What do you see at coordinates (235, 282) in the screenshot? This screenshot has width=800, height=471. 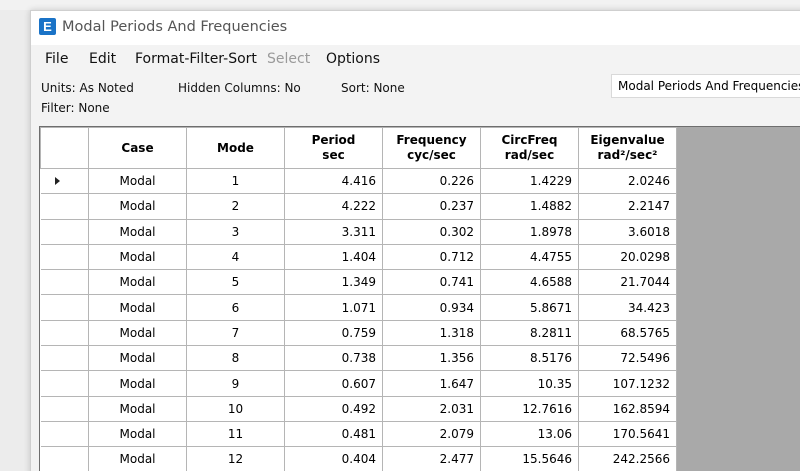 I see `cell-mode: 5` at bounding box center [235, 282].